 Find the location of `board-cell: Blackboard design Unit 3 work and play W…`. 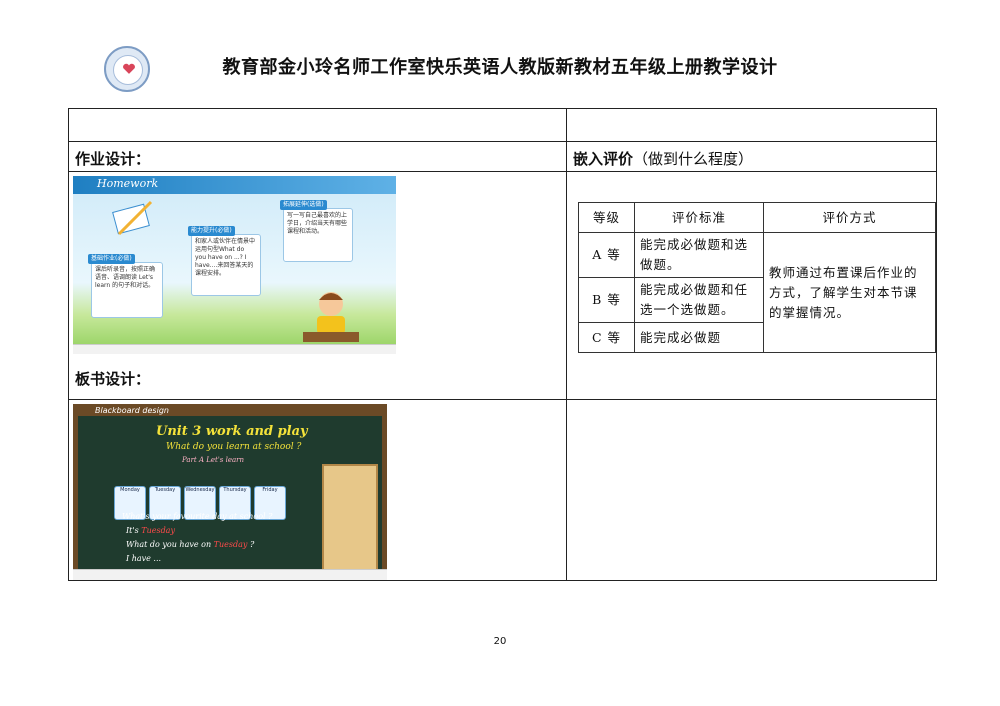

board-cell: Blackboard design Unit 3 work and play W… is located at coordinates (317, 490).